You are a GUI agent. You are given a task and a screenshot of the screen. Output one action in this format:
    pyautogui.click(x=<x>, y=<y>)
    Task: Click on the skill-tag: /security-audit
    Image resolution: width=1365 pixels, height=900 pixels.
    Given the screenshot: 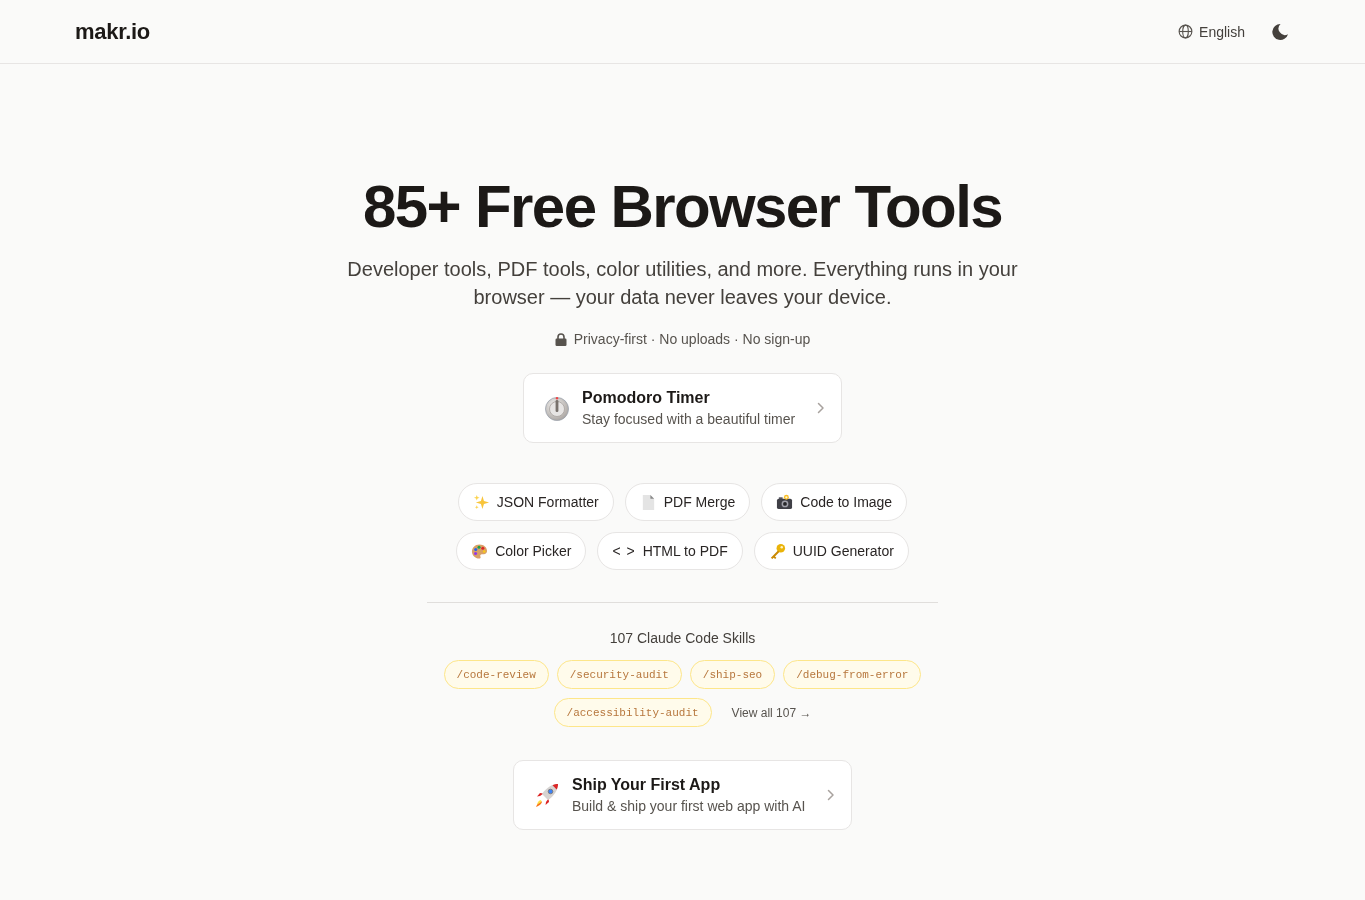 What is the action you would take?
    pyautogui.click(x=619, y=674)
    